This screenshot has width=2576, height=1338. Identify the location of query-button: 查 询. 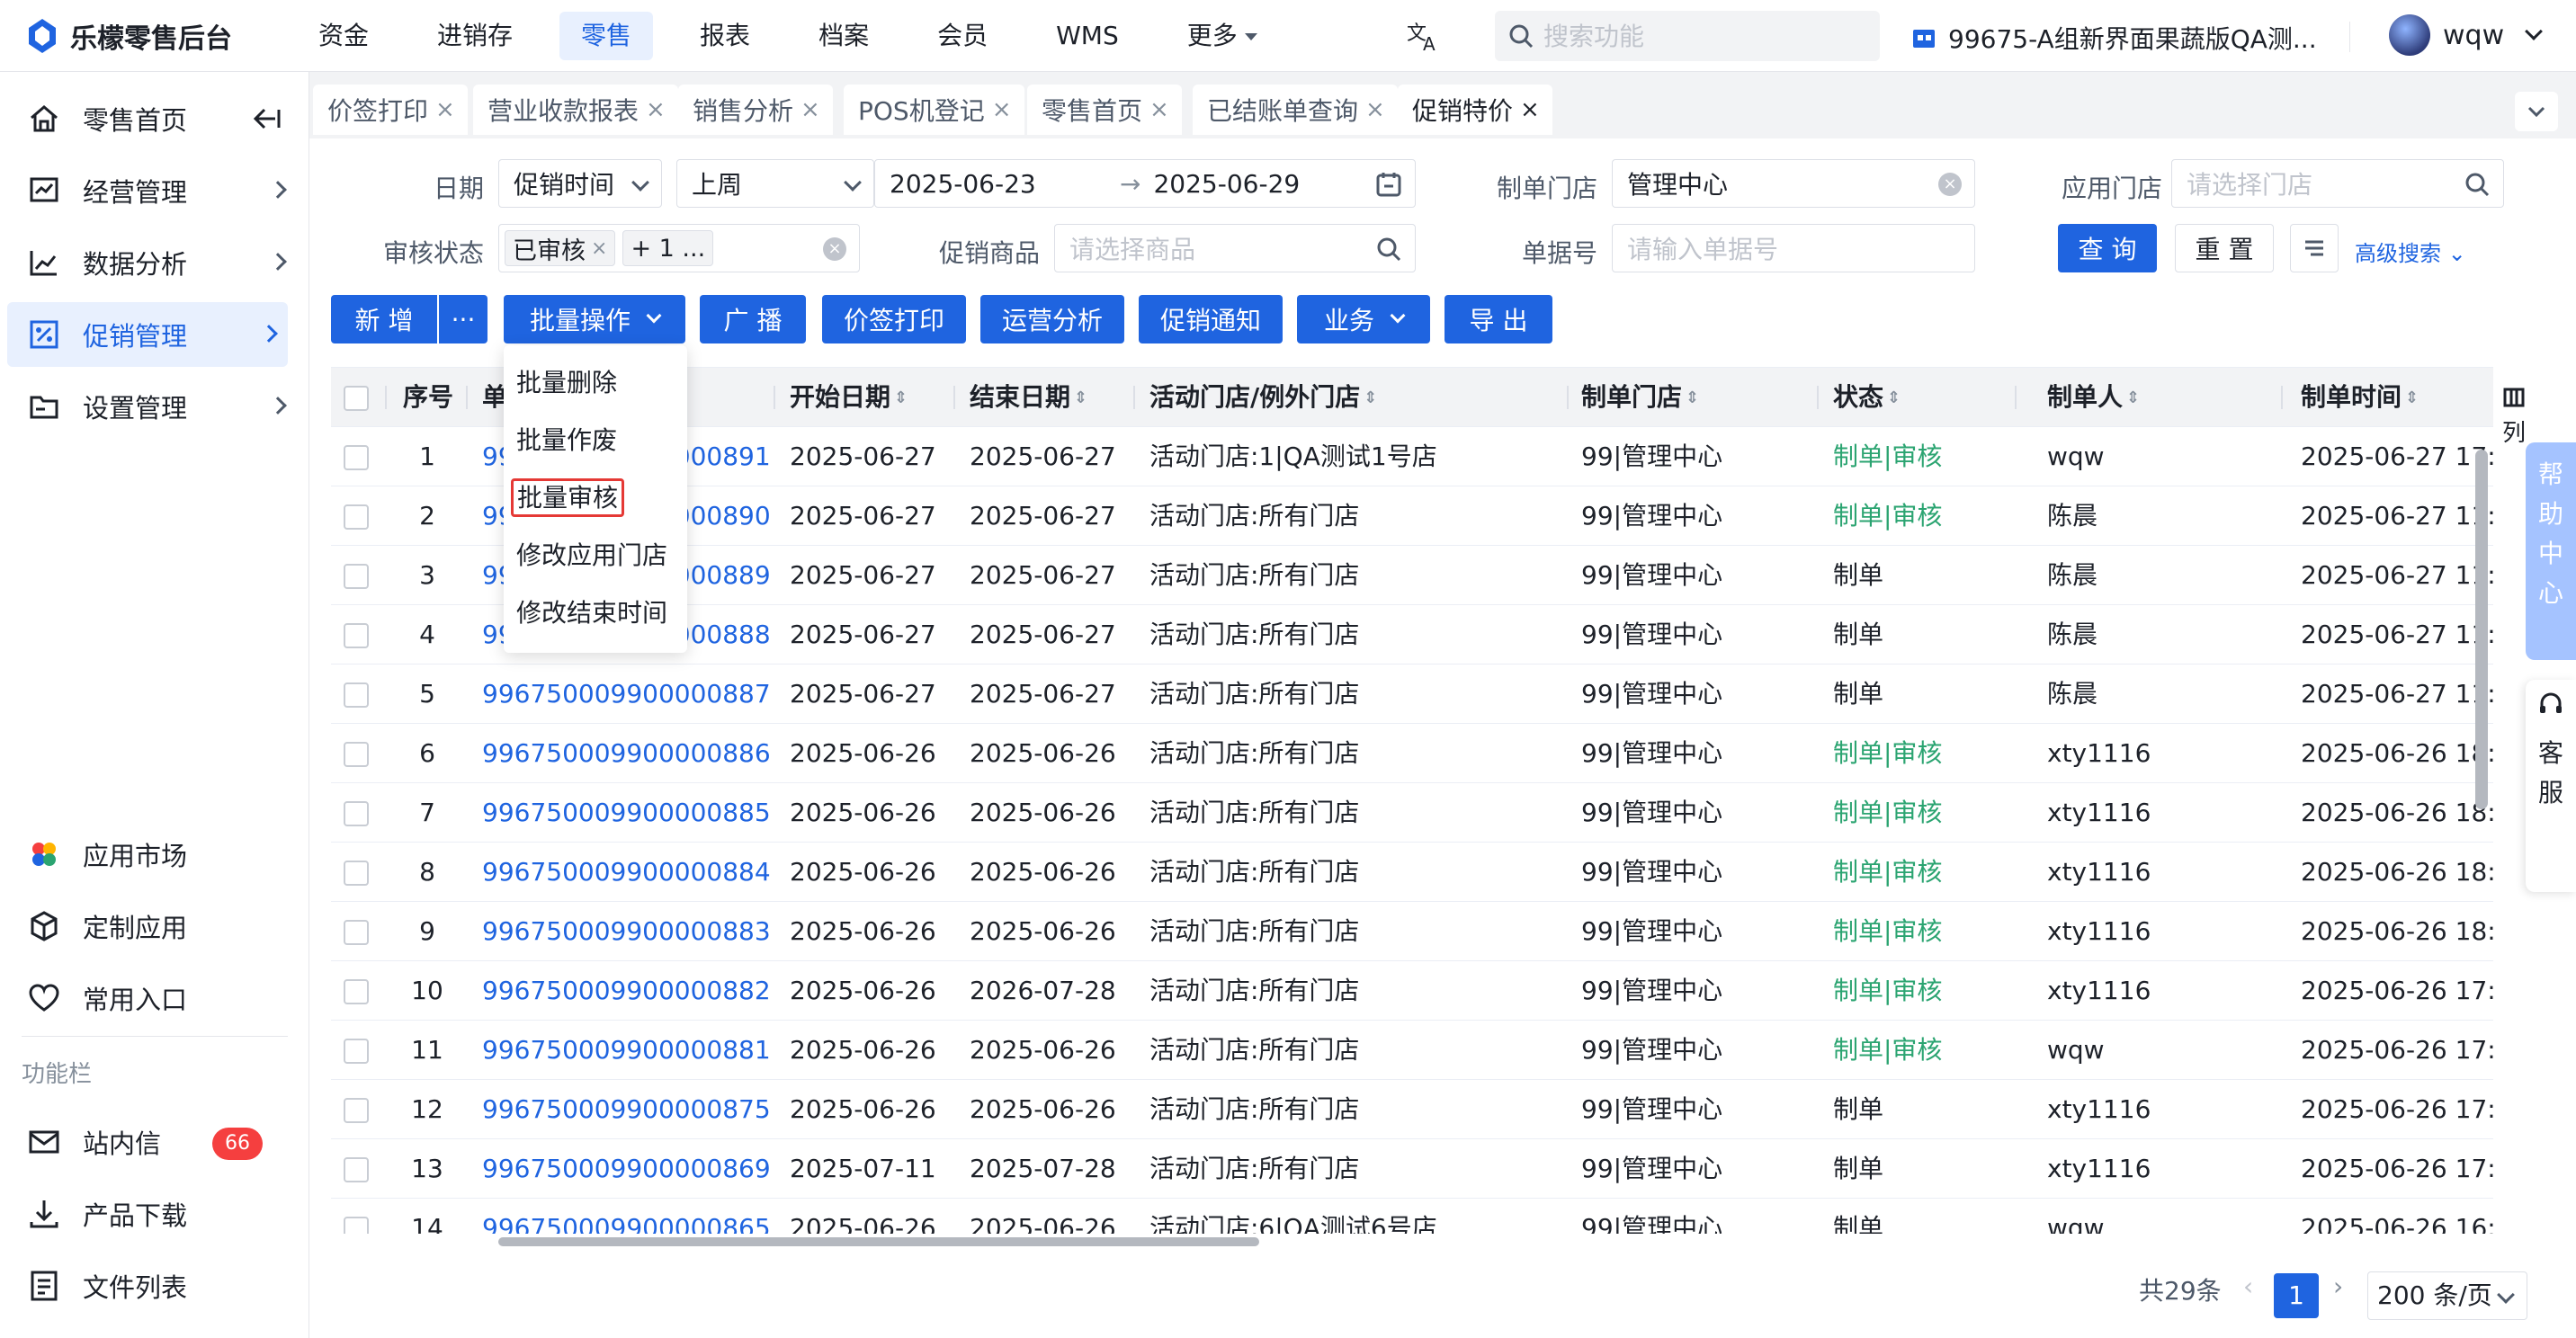
(2107, 248).